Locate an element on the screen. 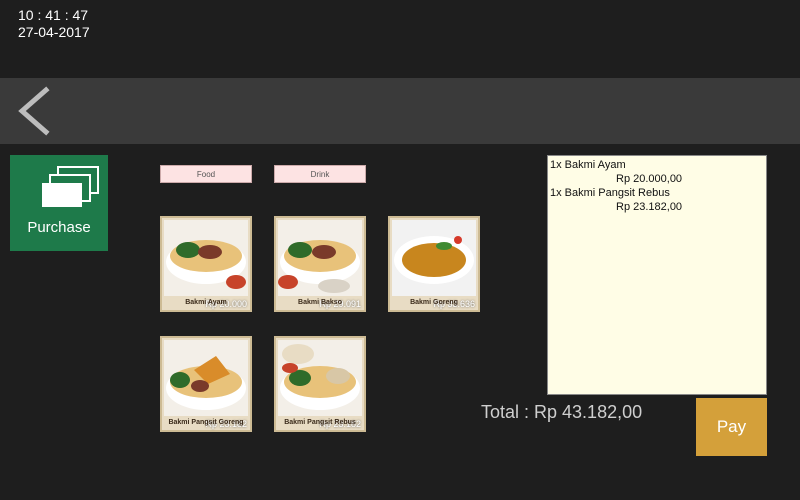  clock-time: 10 : 41 : 47 is located at coordinates (53, 15).